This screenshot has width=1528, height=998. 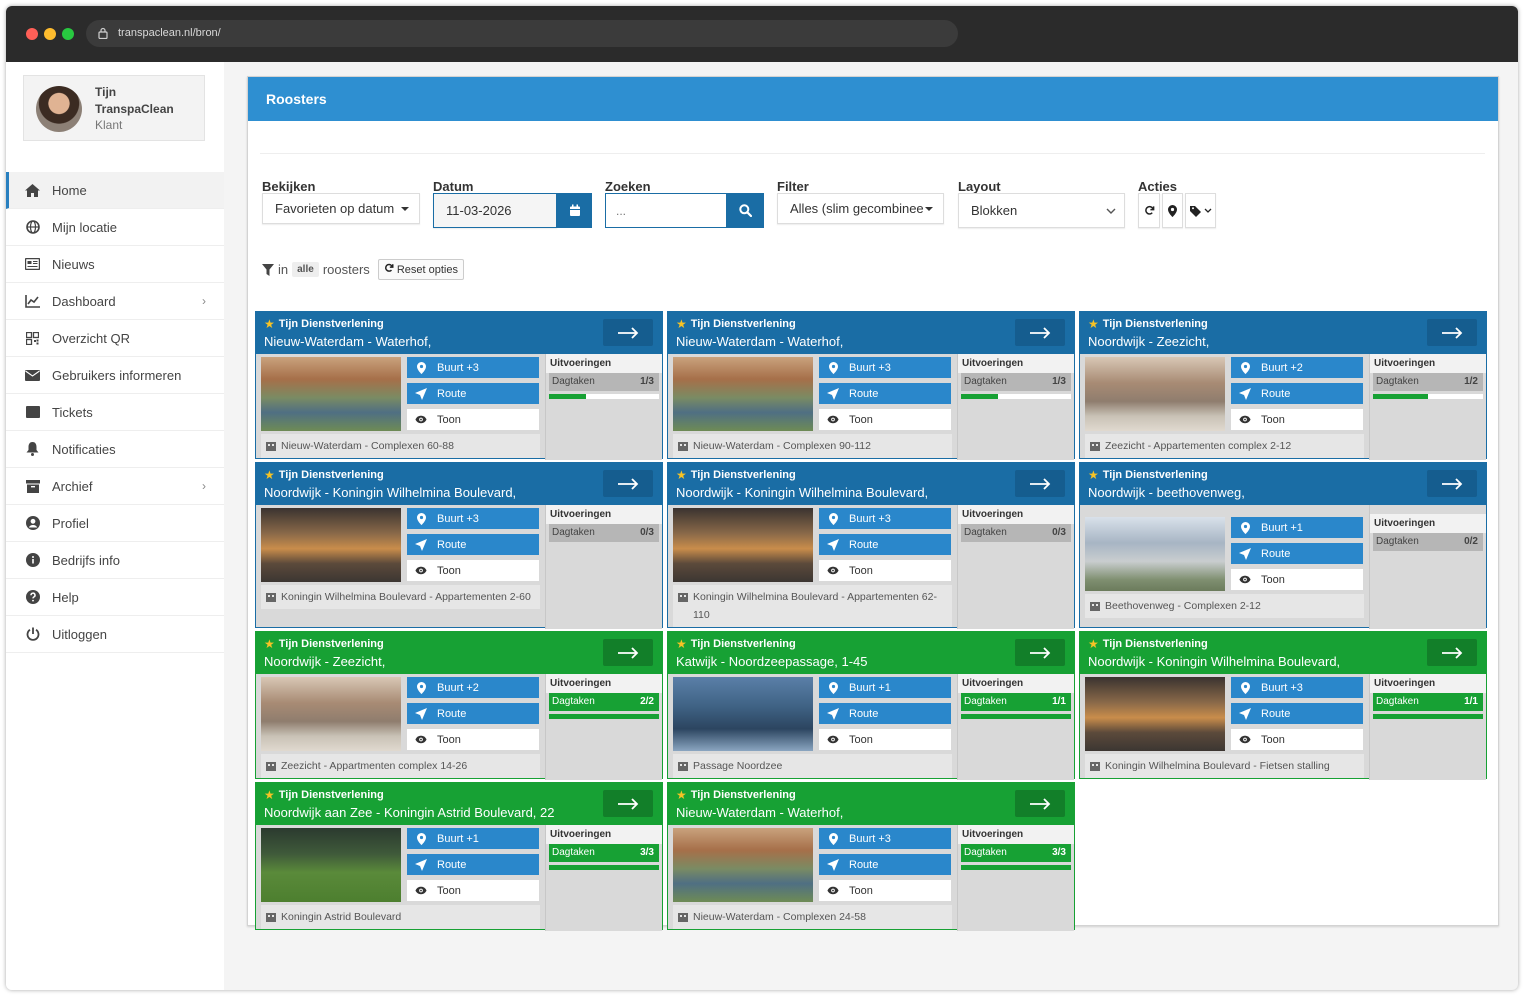 I want to click on sidebar-item-archief: Archief ›, so click(x=115, y=486).